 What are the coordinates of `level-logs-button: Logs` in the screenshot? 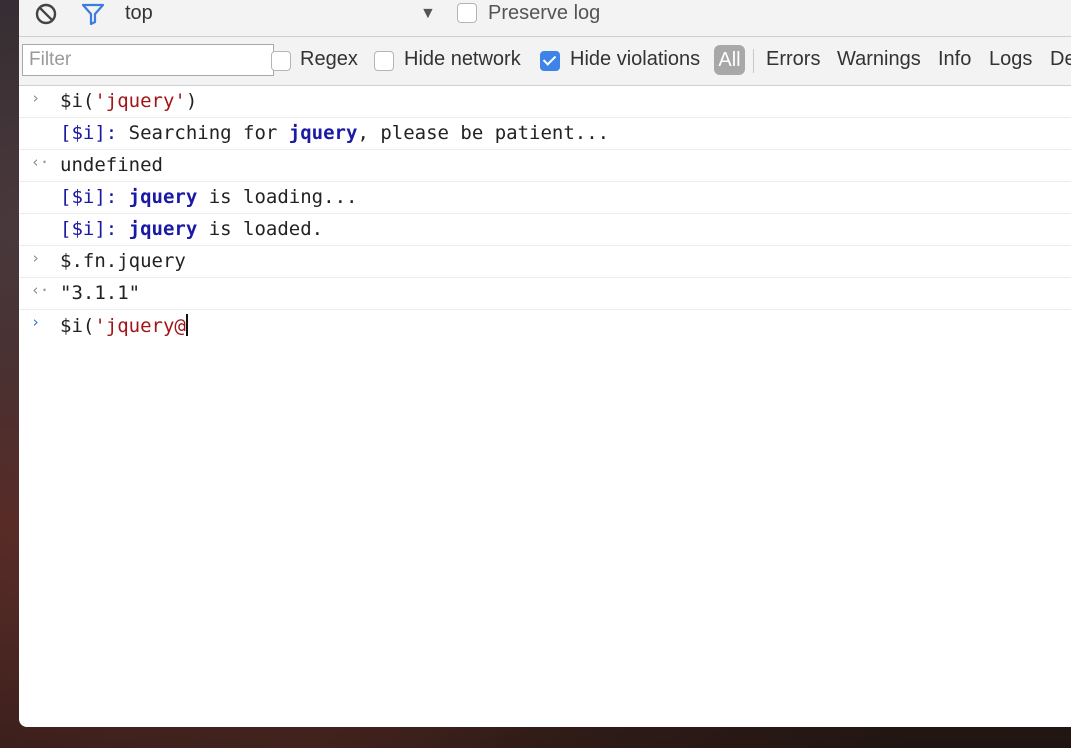 It's located at (1010, 59).